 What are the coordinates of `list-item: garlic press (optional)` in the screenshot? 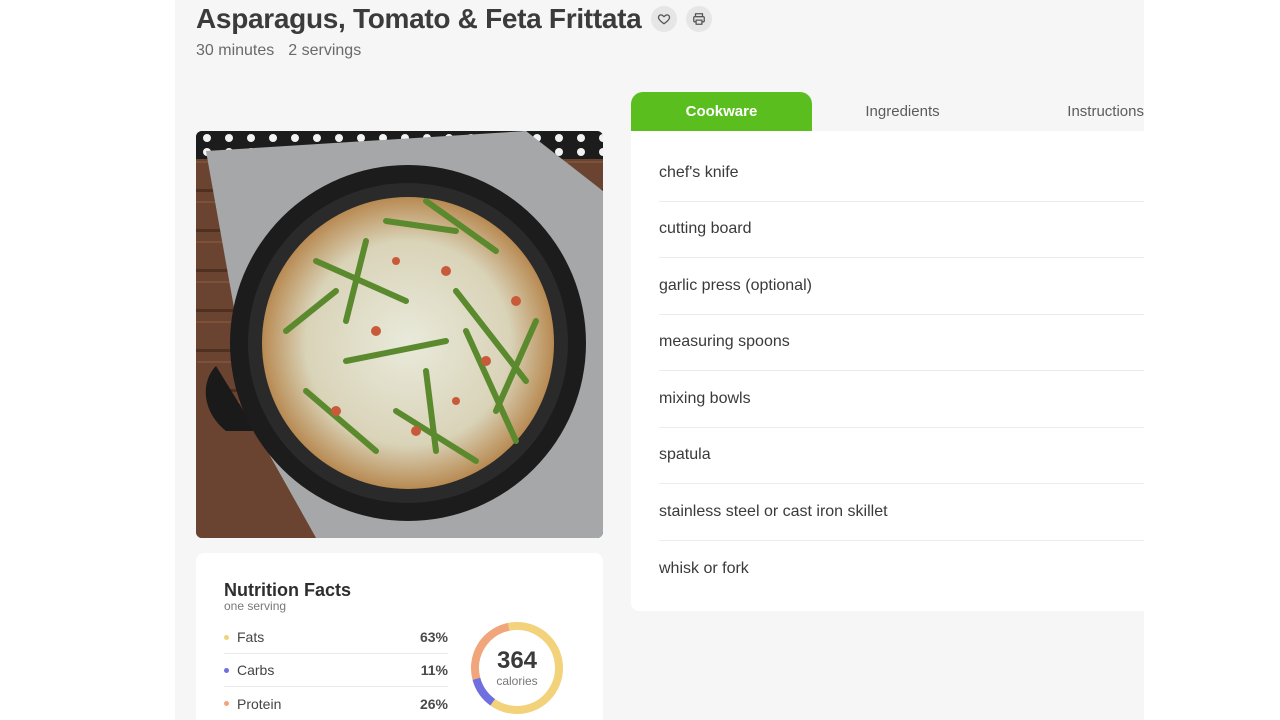 It's located at (901, 286).